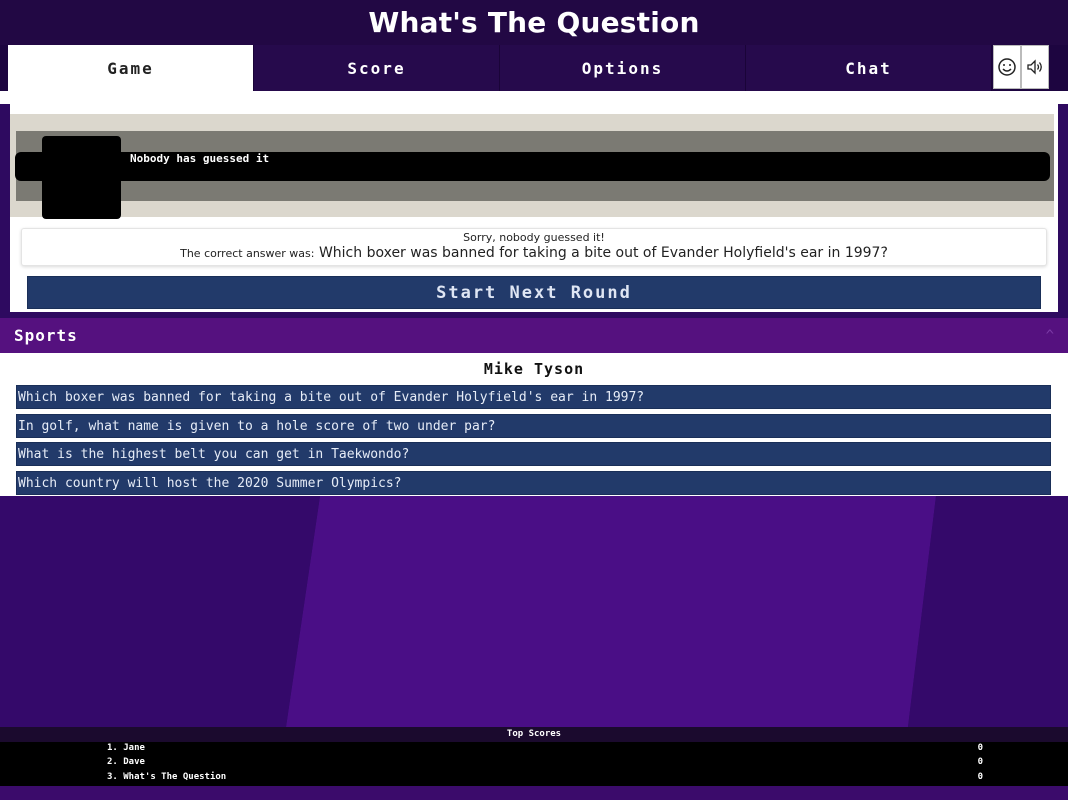  Describe the element at coordinates (545, 750) in the screenshot. I see `score-row: 1. Jane 0` at that location.